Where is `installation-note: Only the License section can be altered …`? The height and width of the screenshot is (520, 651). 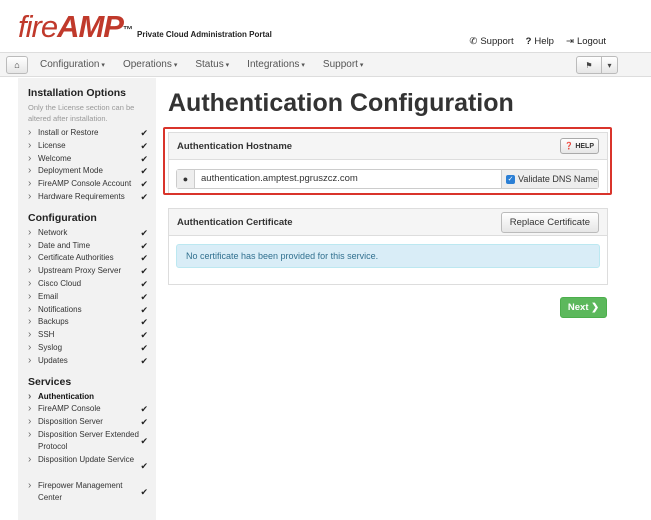 installation-note: Only the License section can be altered … is located at coordinates (81, 113).